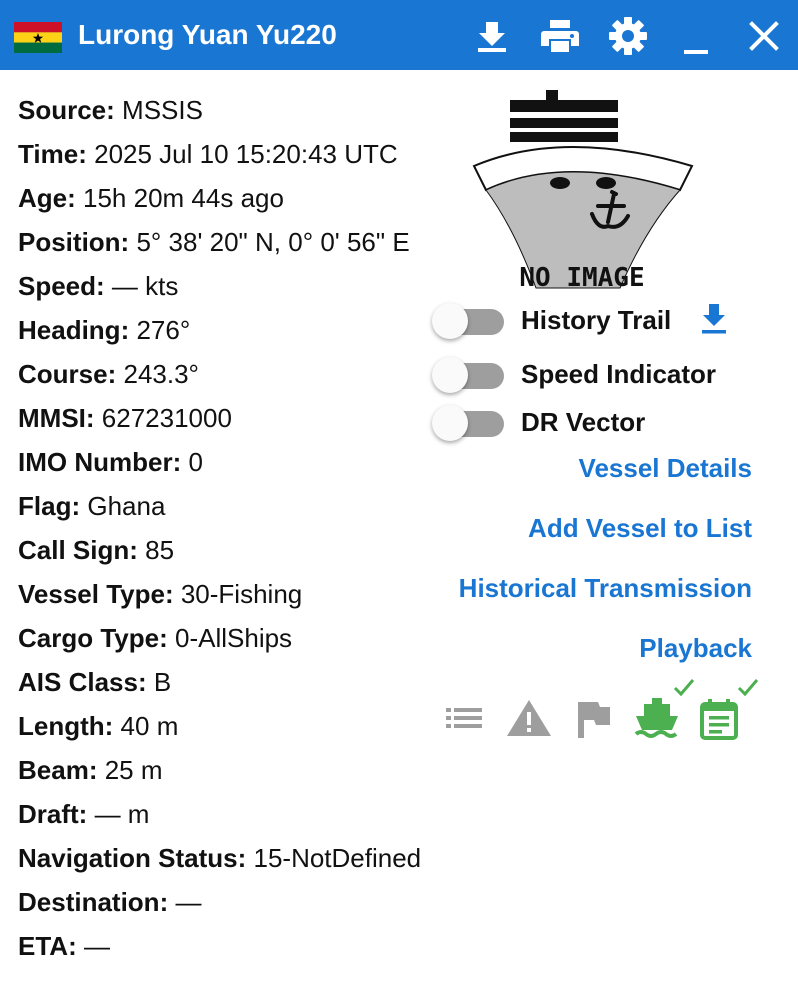  What do you see at coordinates (133, 770) in the screenshot?
I see `detail-value: 25 m` at bounding box center [133, 770].